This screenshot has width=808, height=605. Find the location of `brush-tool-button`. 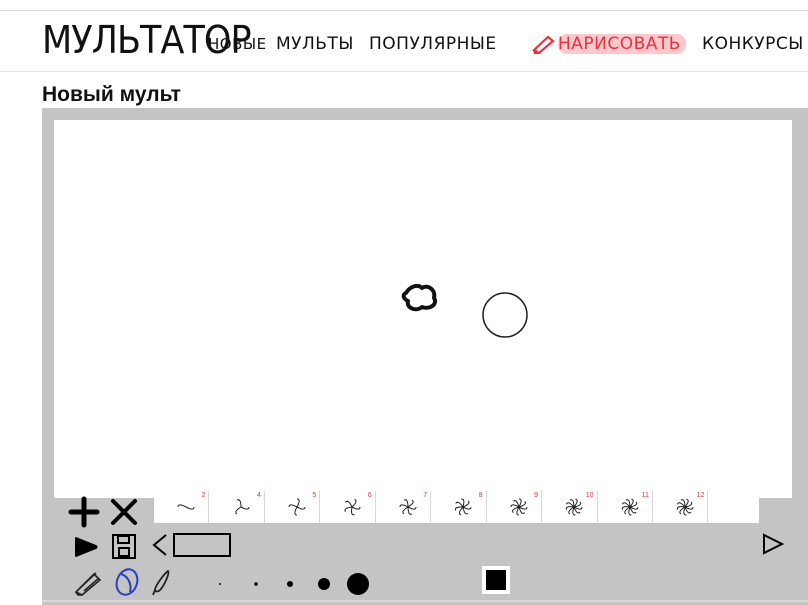

brush-tool-button is located at coordinates (162, 583).